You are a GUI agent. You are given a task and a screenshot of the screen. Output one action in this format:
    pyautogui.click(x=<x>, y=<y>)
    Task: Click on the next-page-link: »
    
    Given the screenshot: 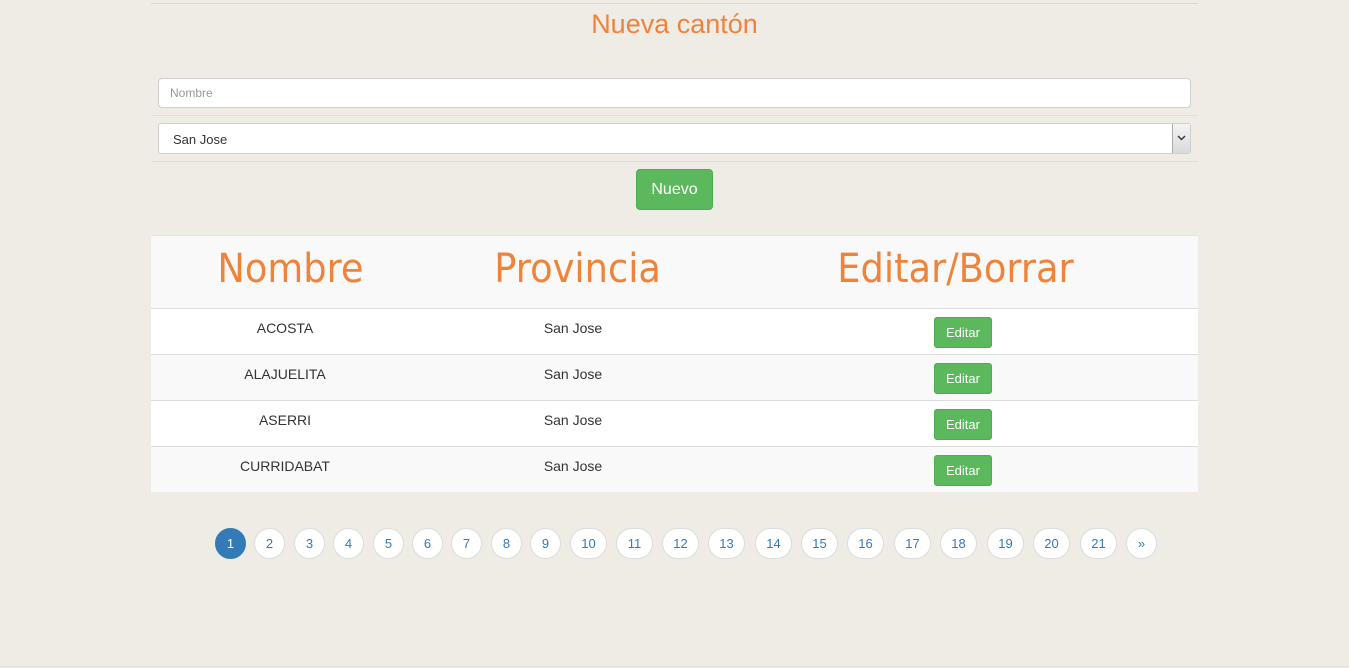 What is the action you would take?
    pyautogui.click(x=1141, y=543)
    